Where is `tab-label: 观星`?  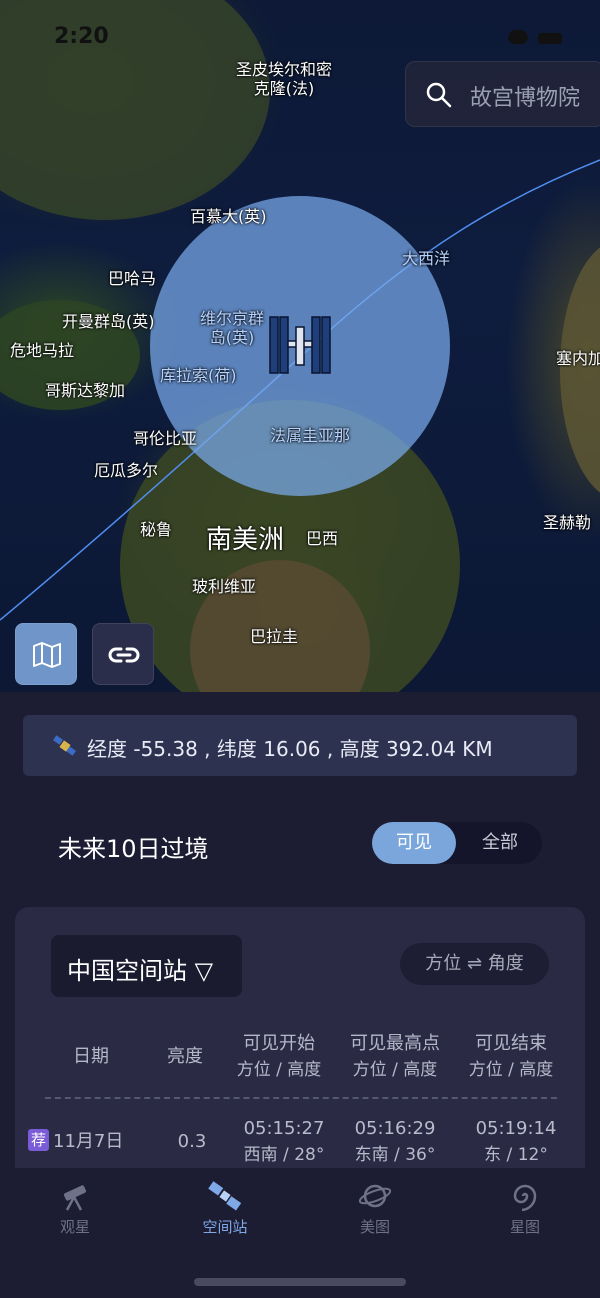
tab-label: 观星 is located at coordinates (74, 1227).